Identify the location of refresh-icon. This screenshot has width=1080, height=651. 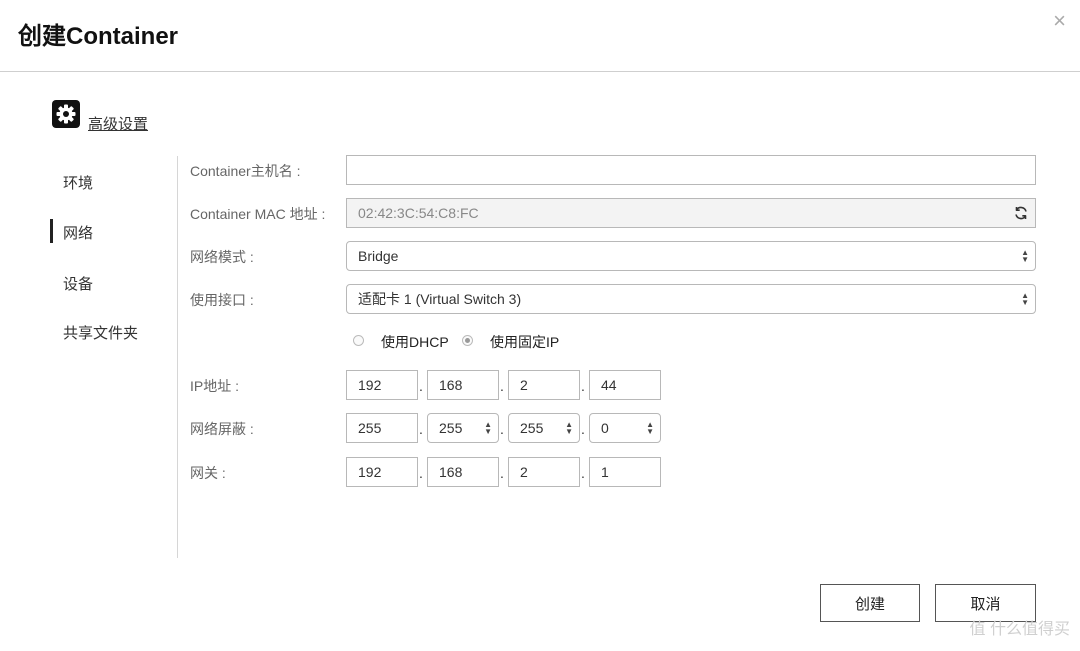
(1021, 213).